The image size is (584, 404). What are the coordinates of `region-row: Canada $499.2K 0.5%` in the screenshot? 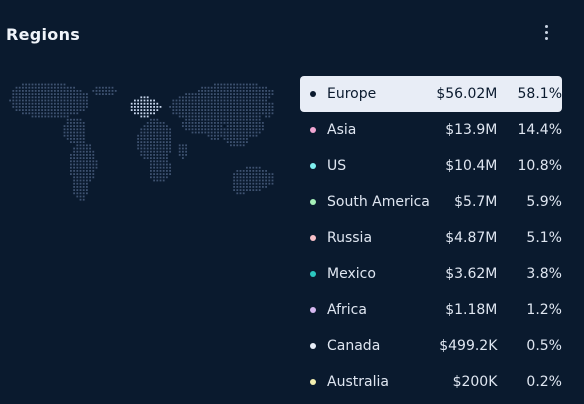 It's located at (431, 346).